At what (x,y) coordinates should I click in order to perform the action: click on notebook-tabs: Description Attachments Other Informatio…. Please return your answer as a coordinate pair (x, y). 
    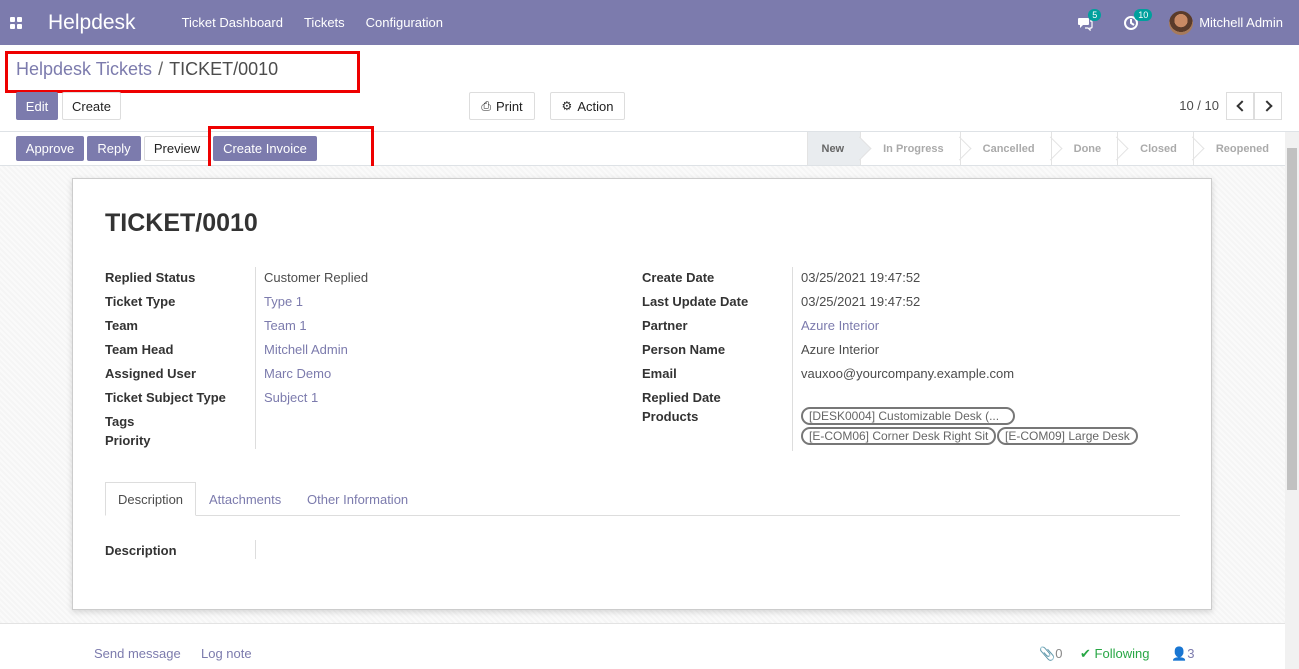
    Looking at the image, I should click on (642, 499).